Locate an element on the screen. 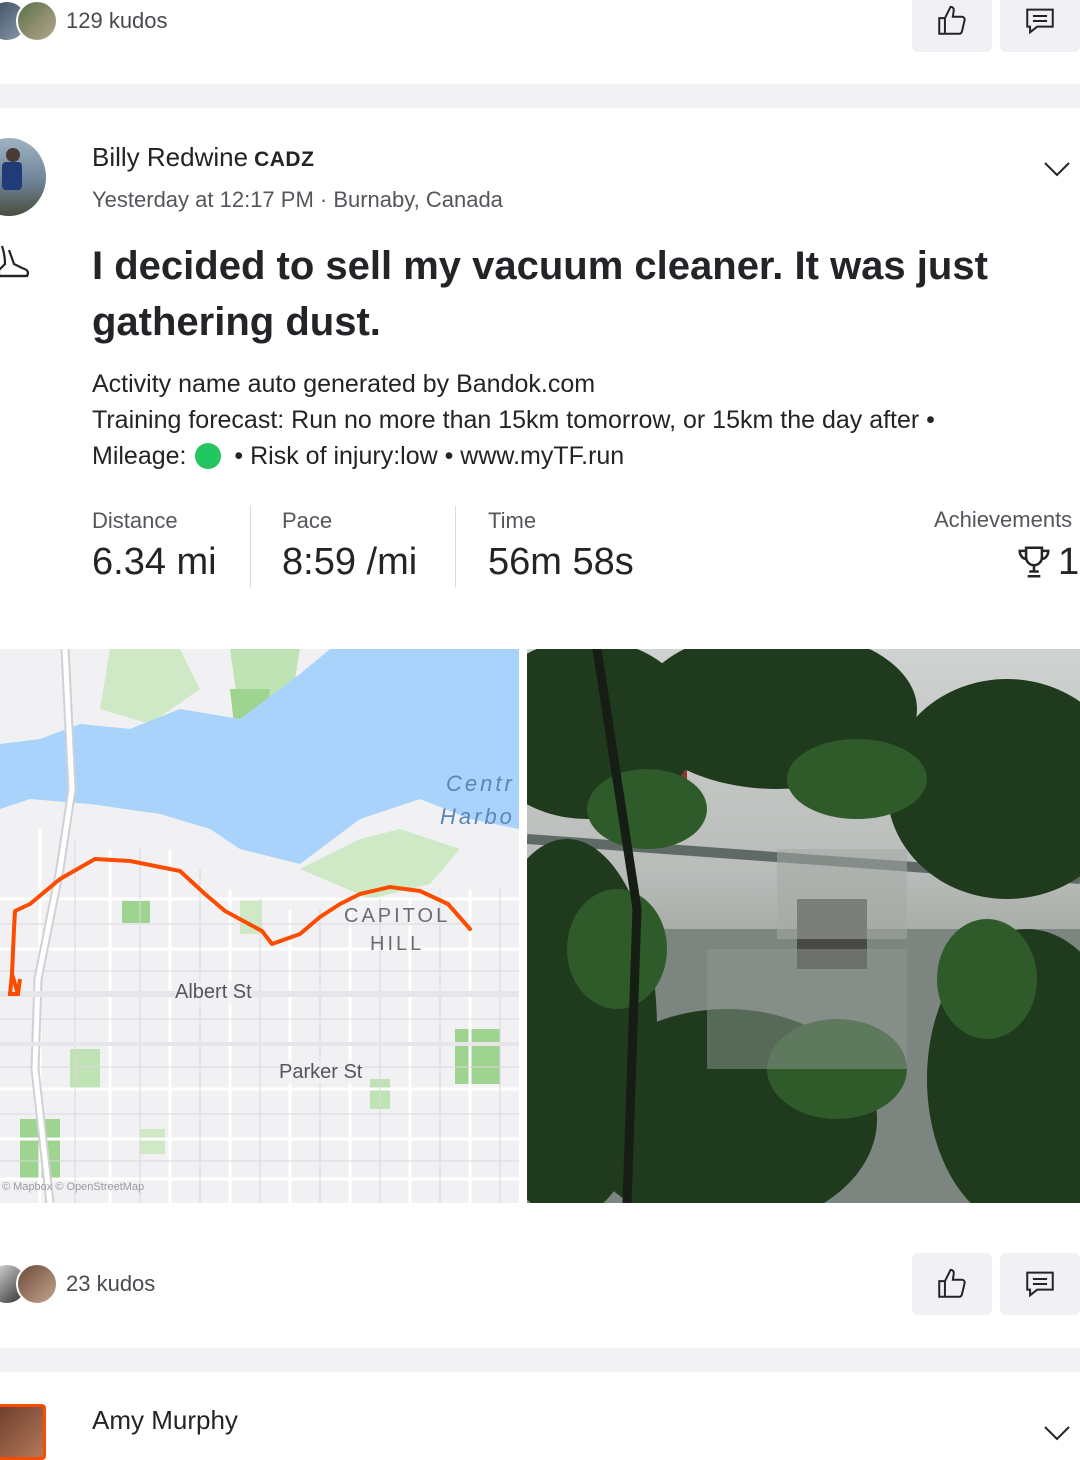 Image resolution: width=1080 pixels, height=1460 pixels. description-rest: • Risk of injury:low • www.myTF.run is located at coordinates (429, 456).